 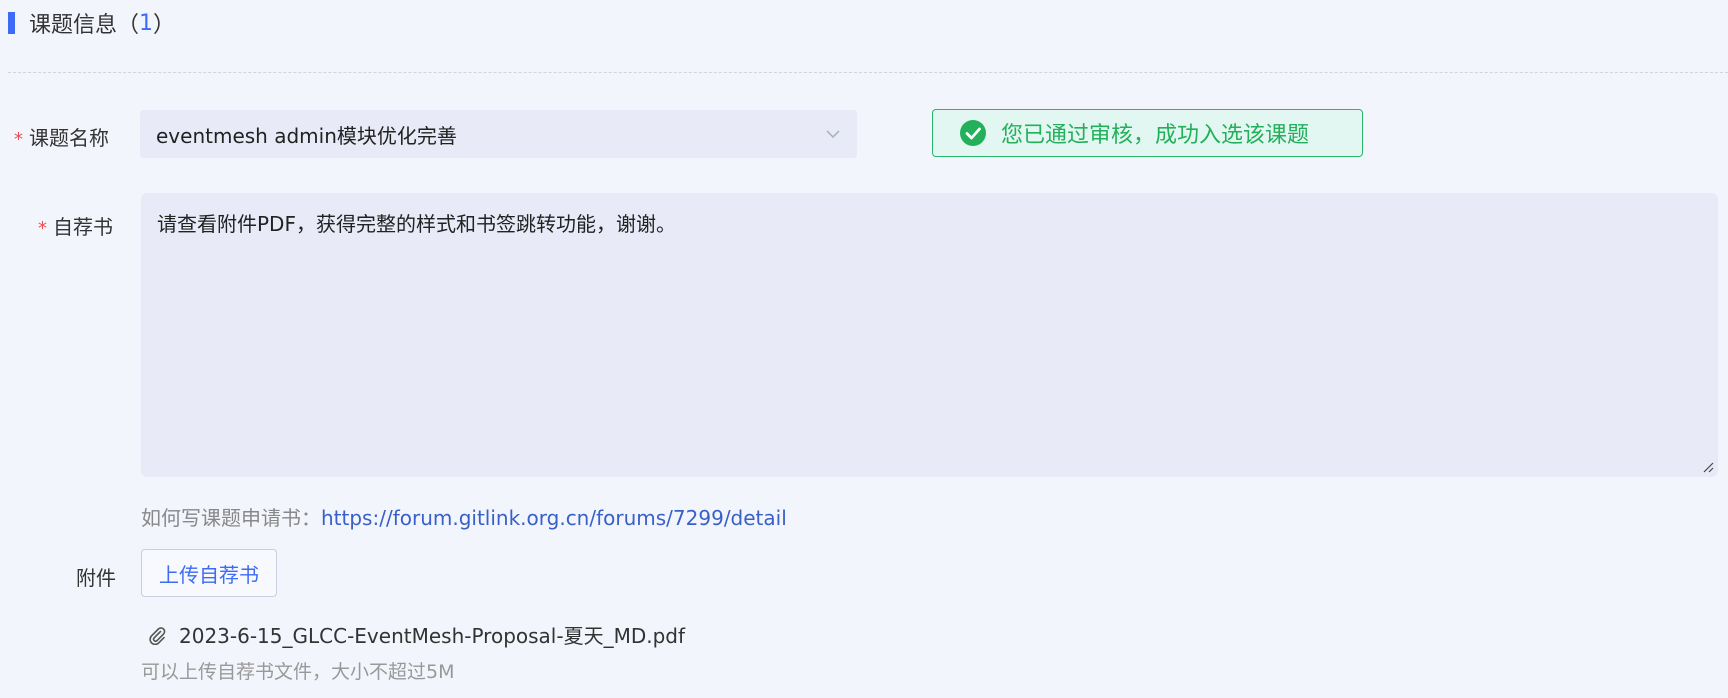 I want to click on paperclip-icon, so click(x=157, y=635).